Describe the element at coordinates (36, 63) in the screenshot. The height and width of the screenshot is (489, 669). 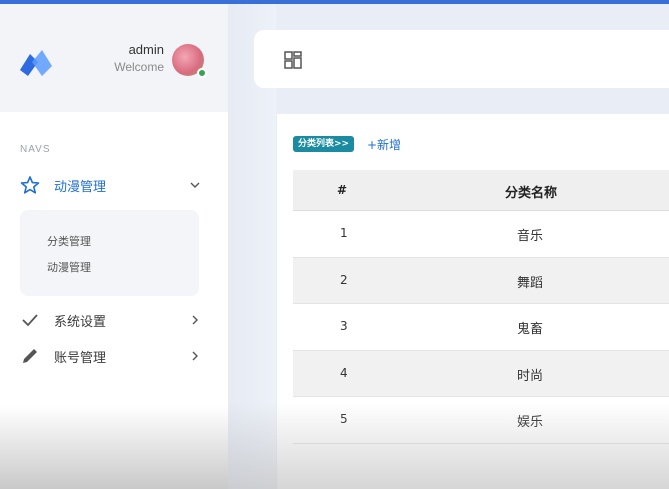
I see `logo-icon` at that location.